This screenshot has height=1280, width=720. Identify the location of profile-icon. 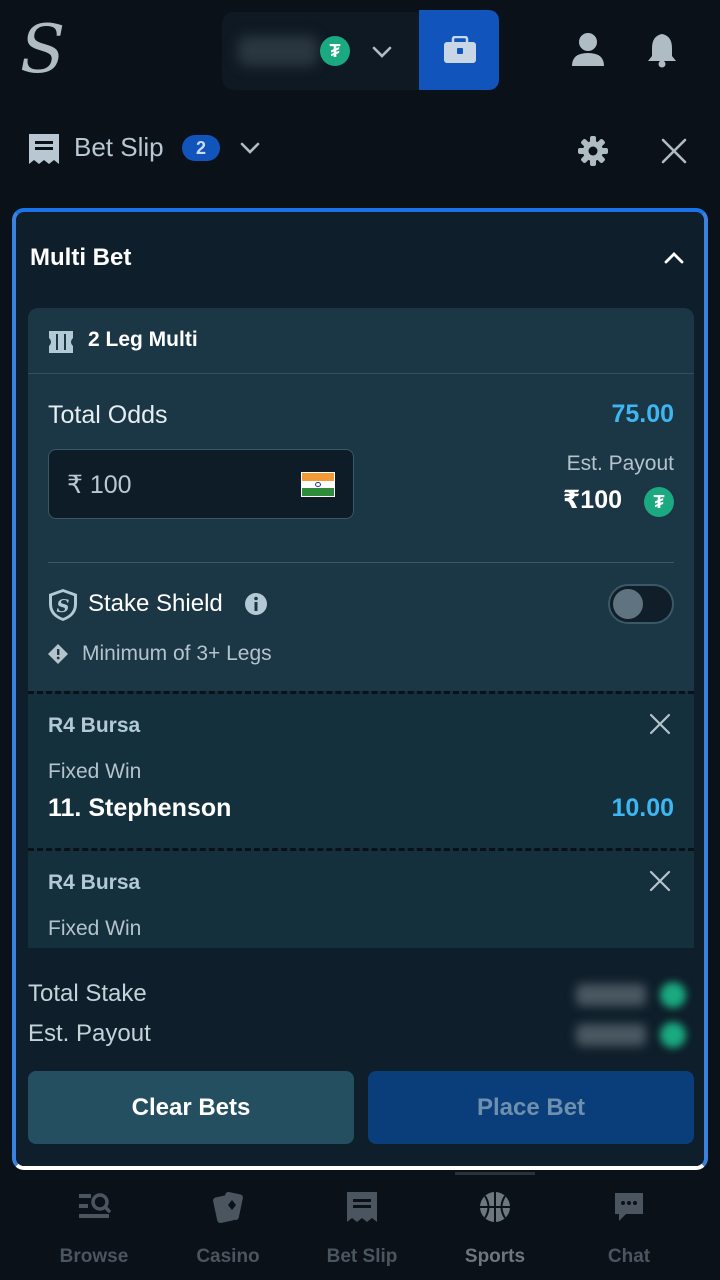
(588, 50).